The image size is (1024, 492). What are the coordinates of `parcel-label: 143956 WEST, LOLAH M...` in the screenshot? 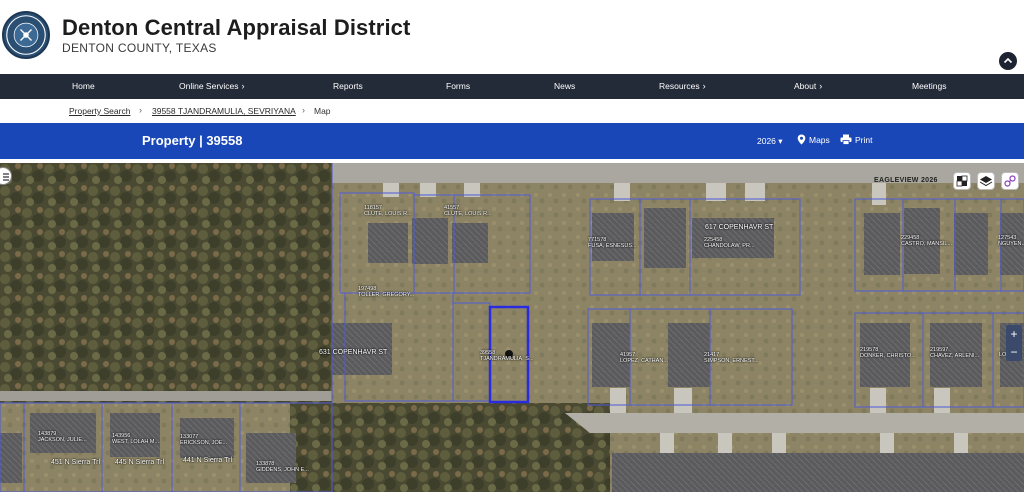 It's located at (136, 439).